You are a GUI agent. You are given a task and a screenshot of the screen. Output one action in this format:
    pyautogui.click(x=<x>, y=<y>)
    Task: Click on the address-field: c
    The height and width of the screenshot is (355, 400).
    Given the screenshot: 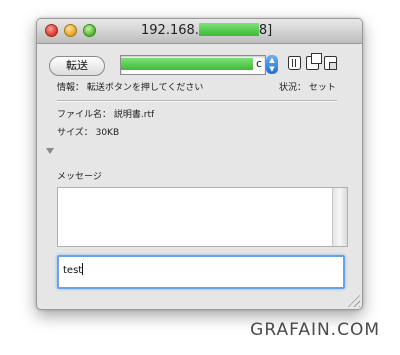 What is the action you would take?
    pyautogui.click(x=193, y=65)
    